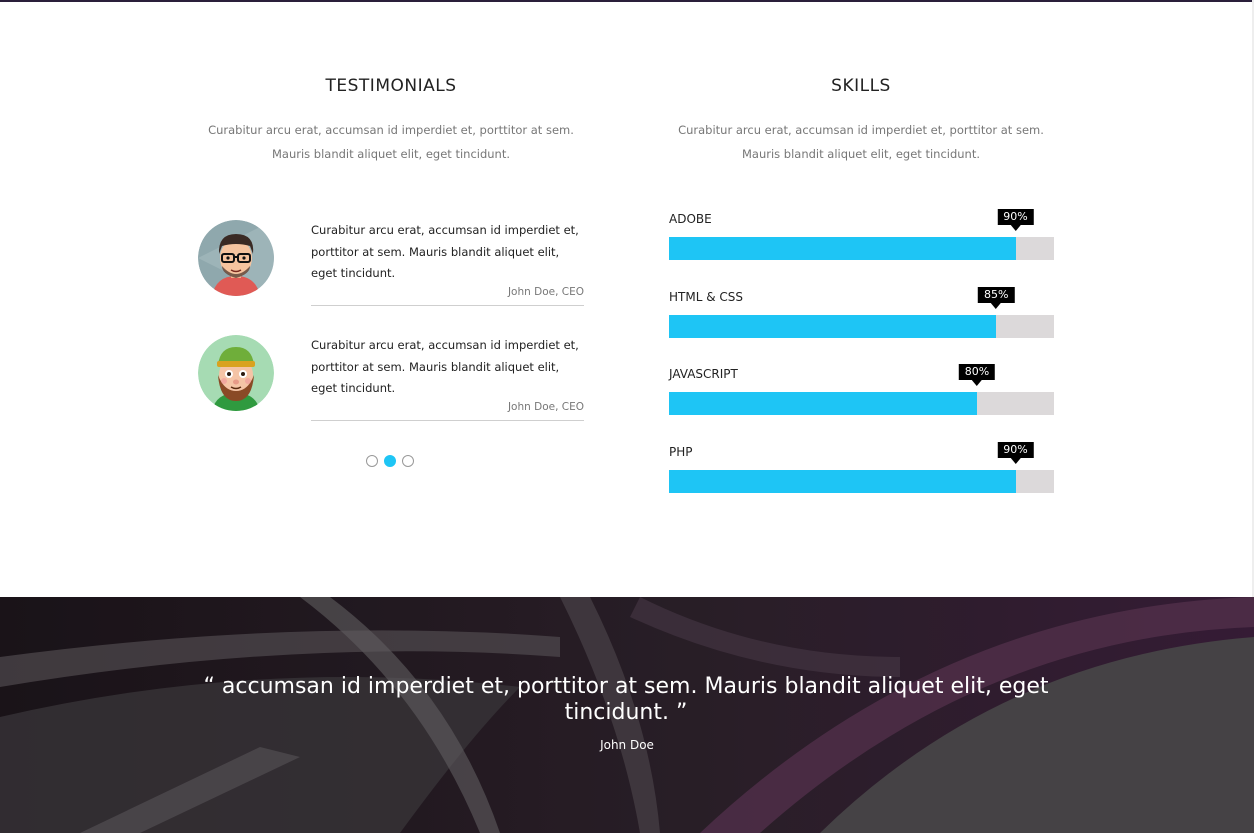 The height and width of the screenshot is (833, 1254). I want to click on bearded-man-with-cap-avatar, so click(236, 373).